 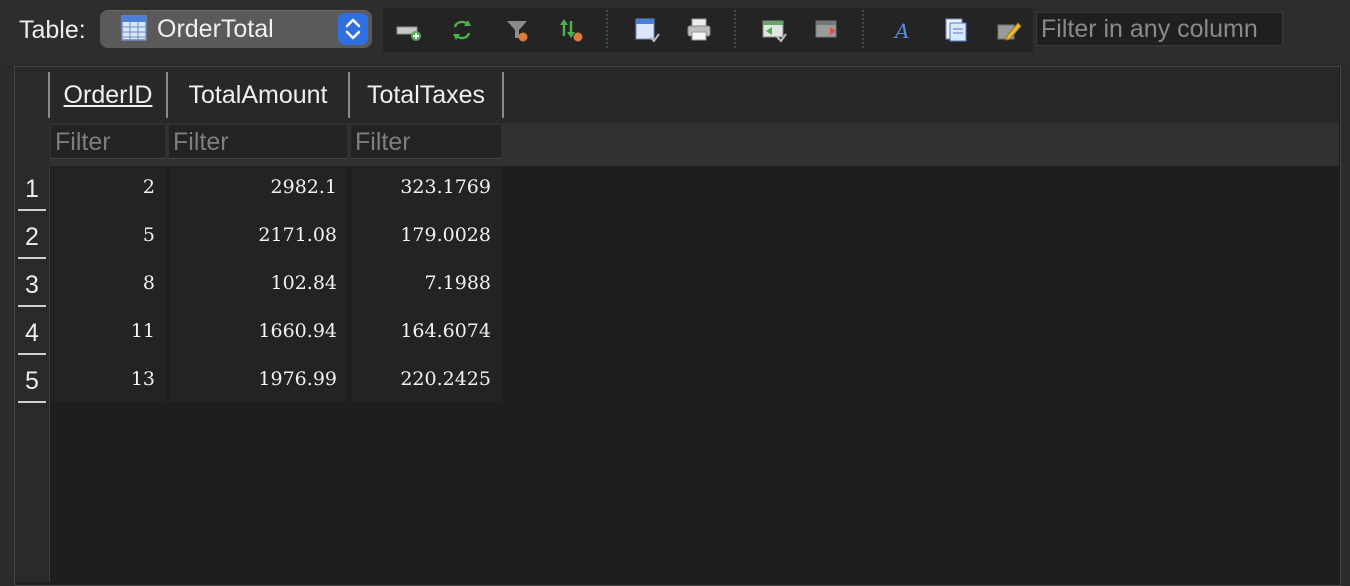 What do you see at coordinates (108, 286) in the screenshot?
I see `cell-orderid: 8` at bounding box center [108, 286].